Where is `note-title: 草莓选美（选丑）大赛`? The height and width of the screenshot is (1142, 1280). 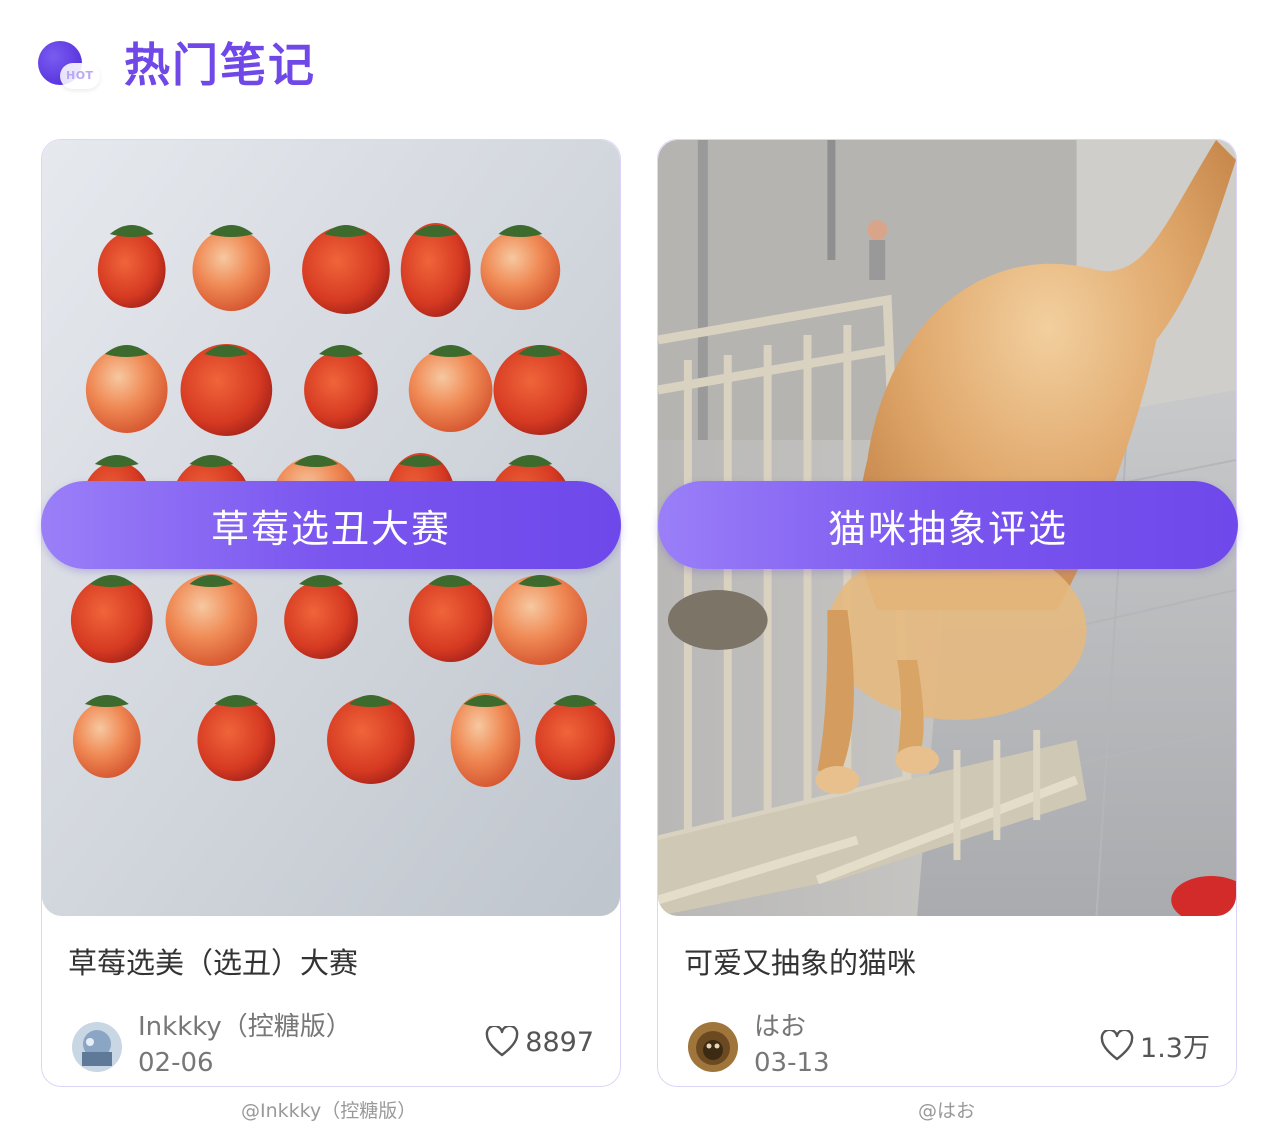 note-title: 草莓选美（选丑）大赛 is located at coordinates (213, 961).